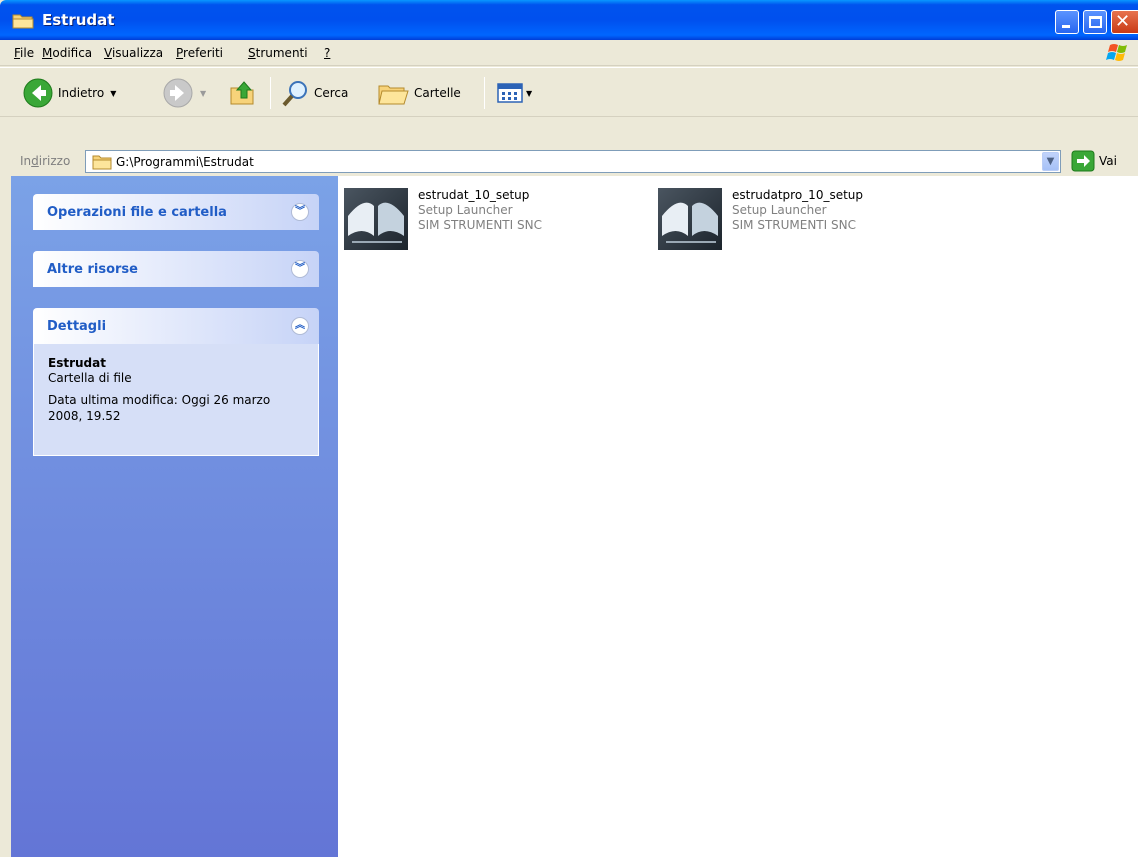 The height and width of the screenshot is (857, 1138). I want to click on up-folder-button, so click(243, 93).